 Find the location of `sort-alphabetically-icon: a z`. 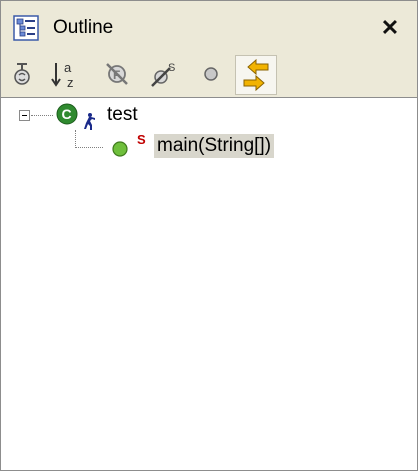

sort-alphabetically-icon: a z is located at coordinates (65, 74).